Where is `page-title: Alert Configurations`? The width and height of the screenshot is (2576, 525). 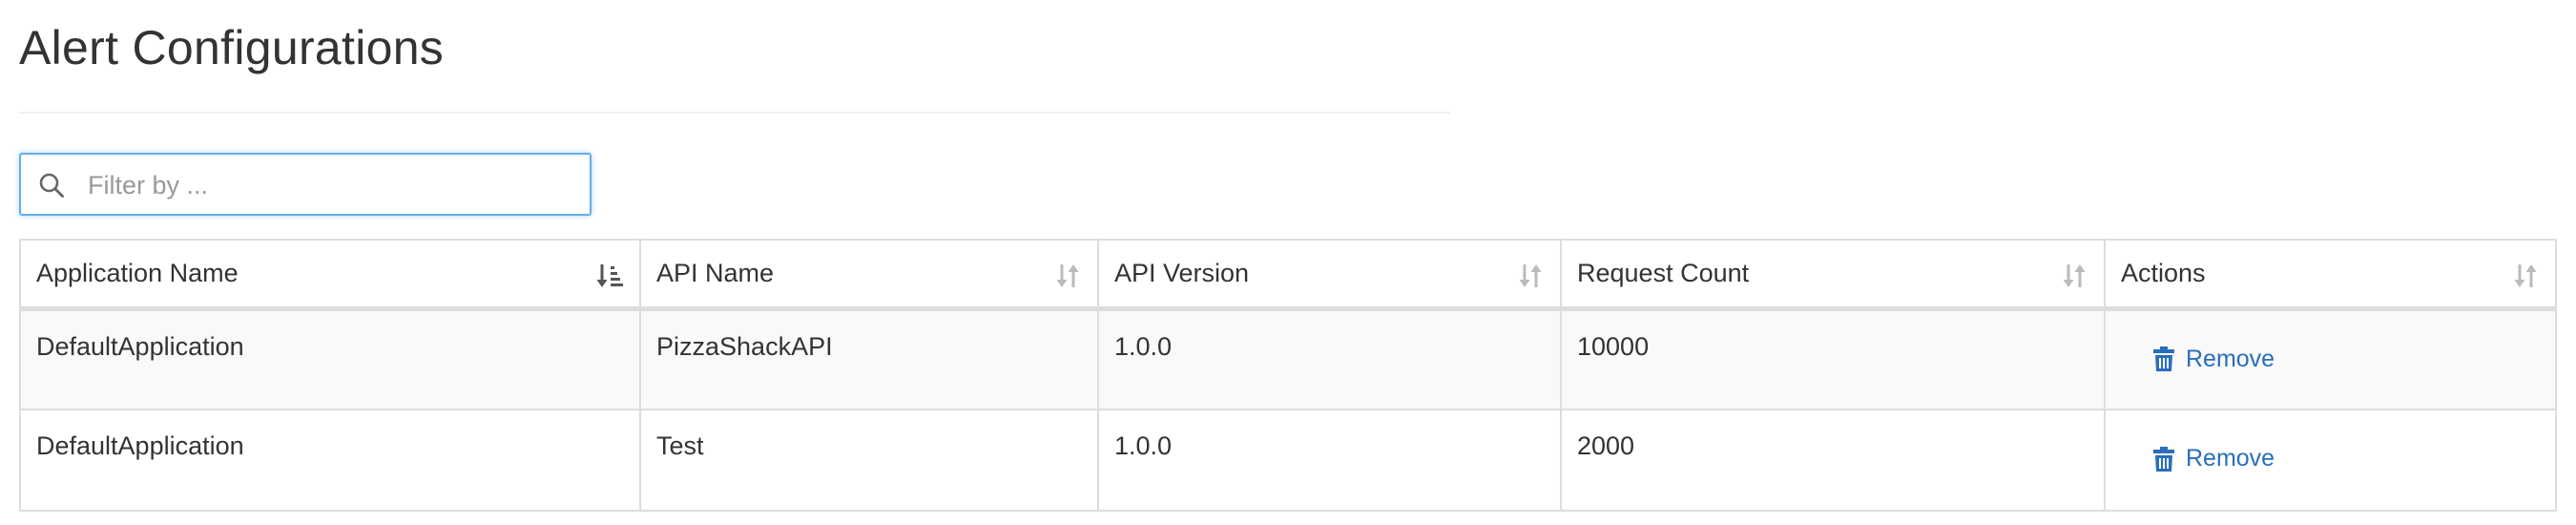
page-title: Alert Configurations is located at coordinates (232, 48).